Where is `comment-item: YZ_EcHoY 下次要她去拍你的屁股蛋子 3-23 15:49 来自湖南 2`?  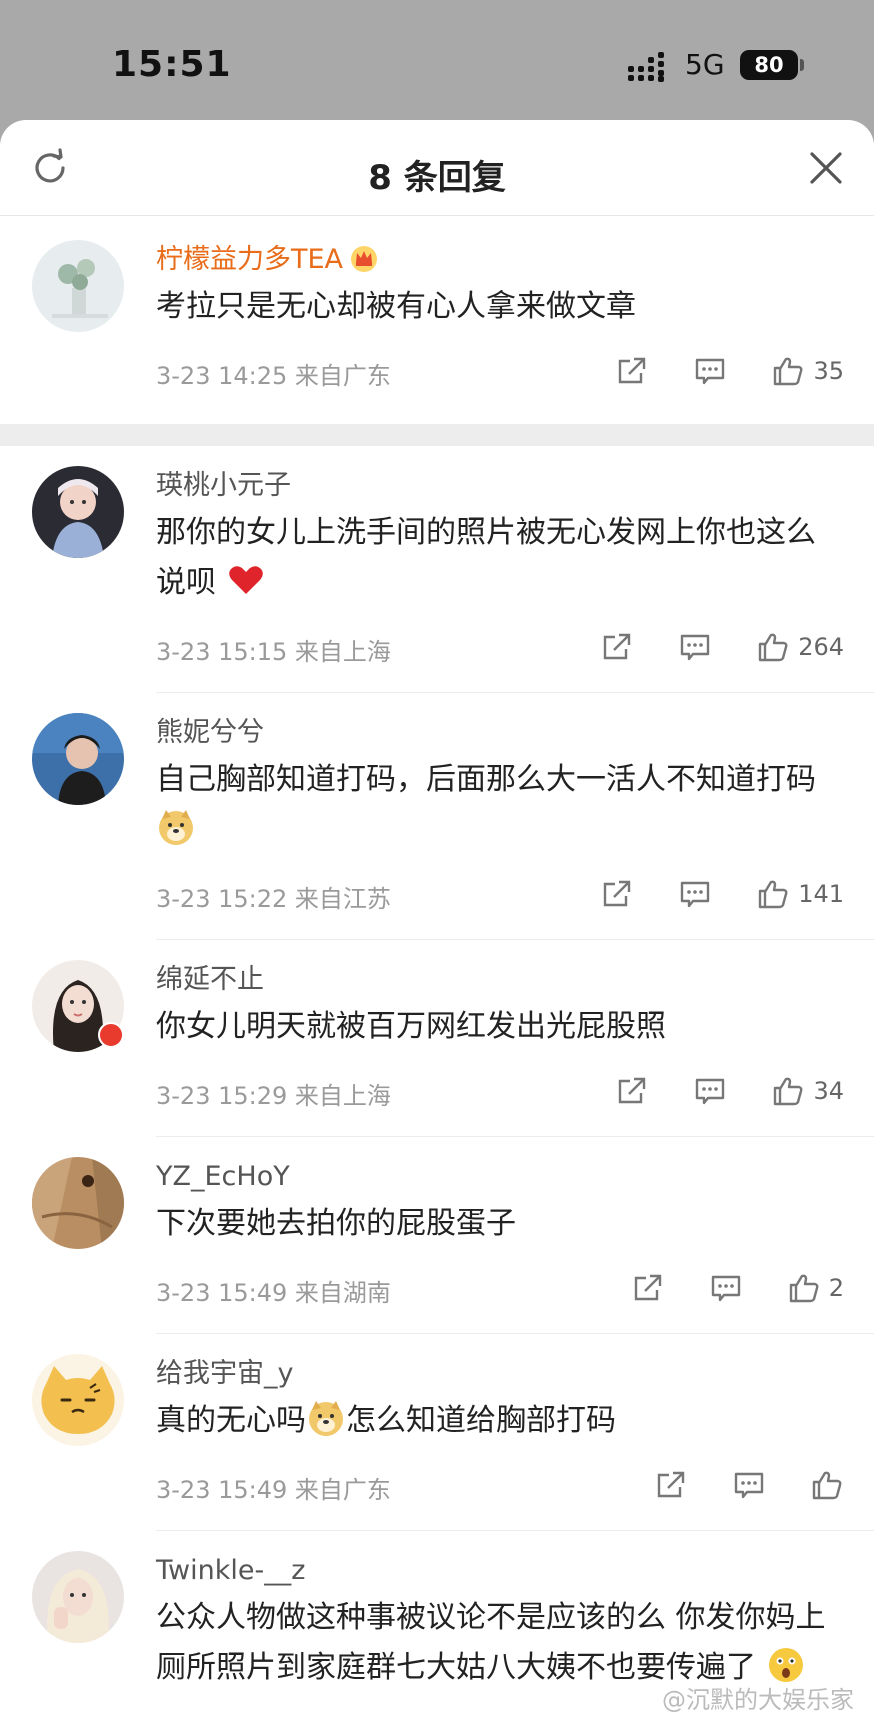
comment-item: YZ_EcHoY 下次要她去拍你的屁股蛋子 3-23 15:49 来自湖南 2 is located at coordinates (437, 1235).